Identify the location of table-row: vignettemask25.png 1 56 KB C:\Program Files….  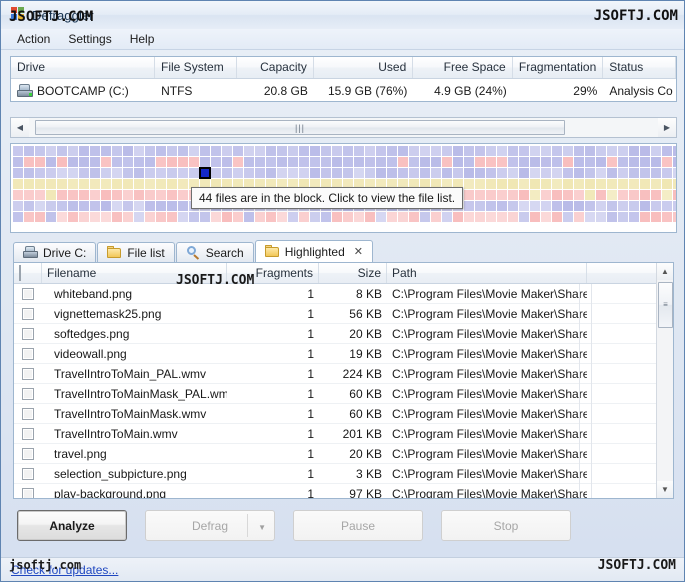
(343, 314).